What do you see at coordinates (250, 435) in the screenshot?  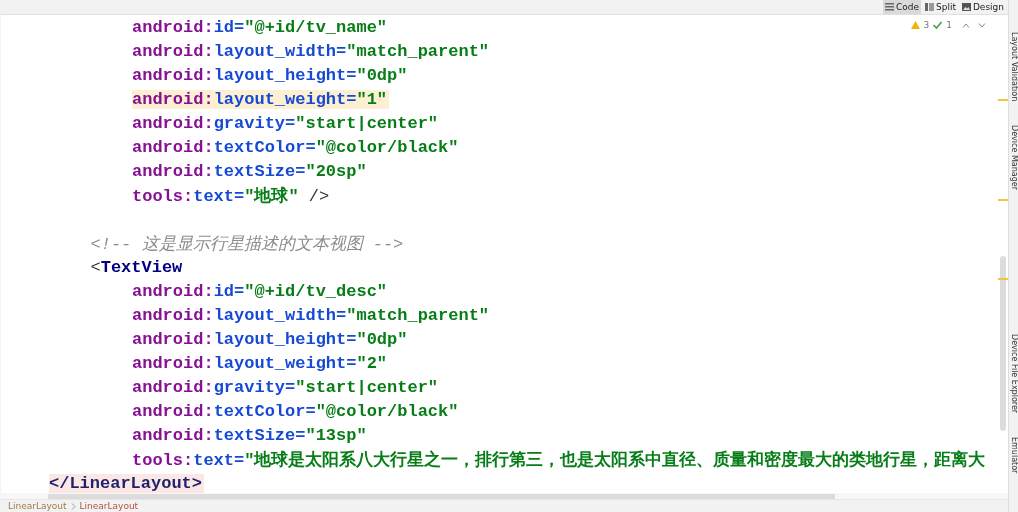 I see `code-line: android:textSize="13sp"` at bounding box center [250, 435].